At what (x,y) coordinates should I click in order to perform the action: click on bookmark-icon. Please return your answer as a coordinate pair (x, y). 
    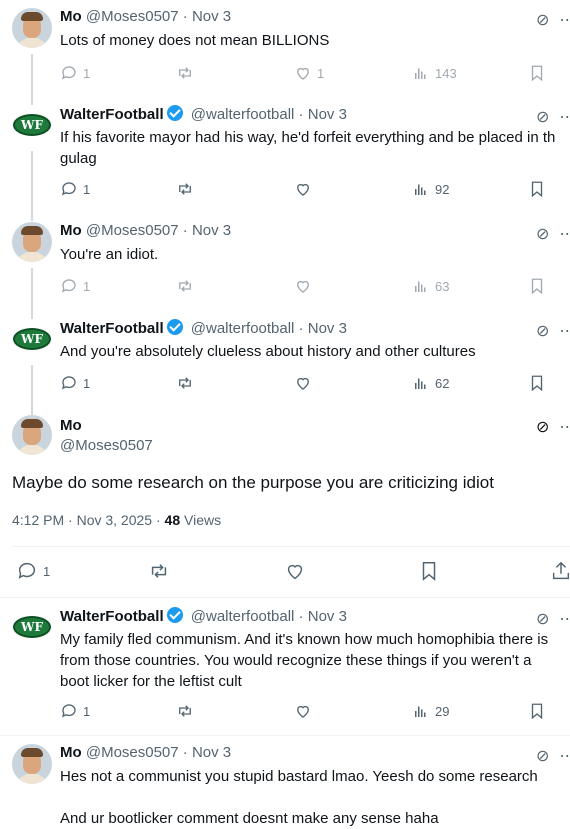
    Looking at the image, I should click on (537, 383).